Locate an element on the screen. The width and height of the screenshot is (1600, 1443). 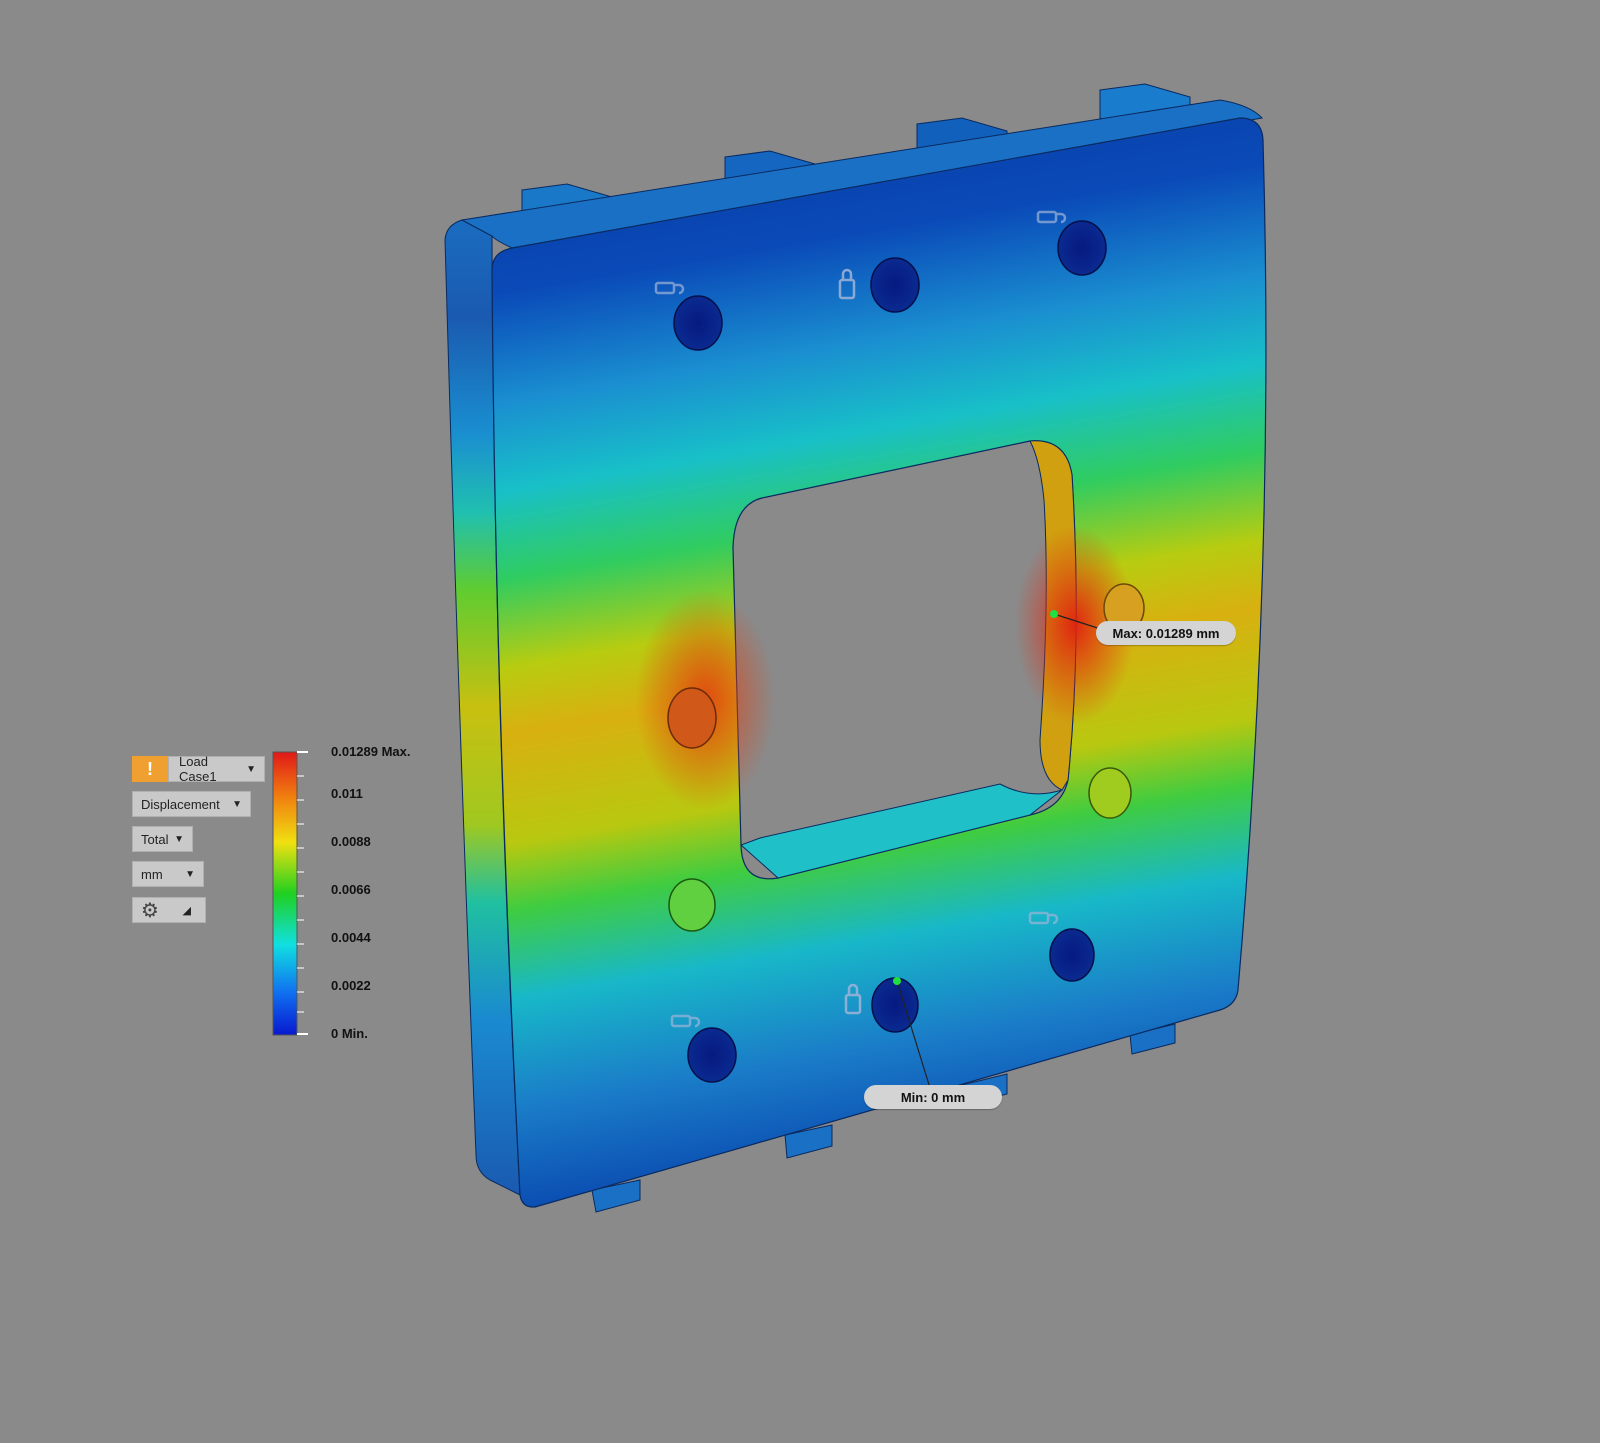
min-callout: Min: 0 mm is located at coordinates (933, 1097).